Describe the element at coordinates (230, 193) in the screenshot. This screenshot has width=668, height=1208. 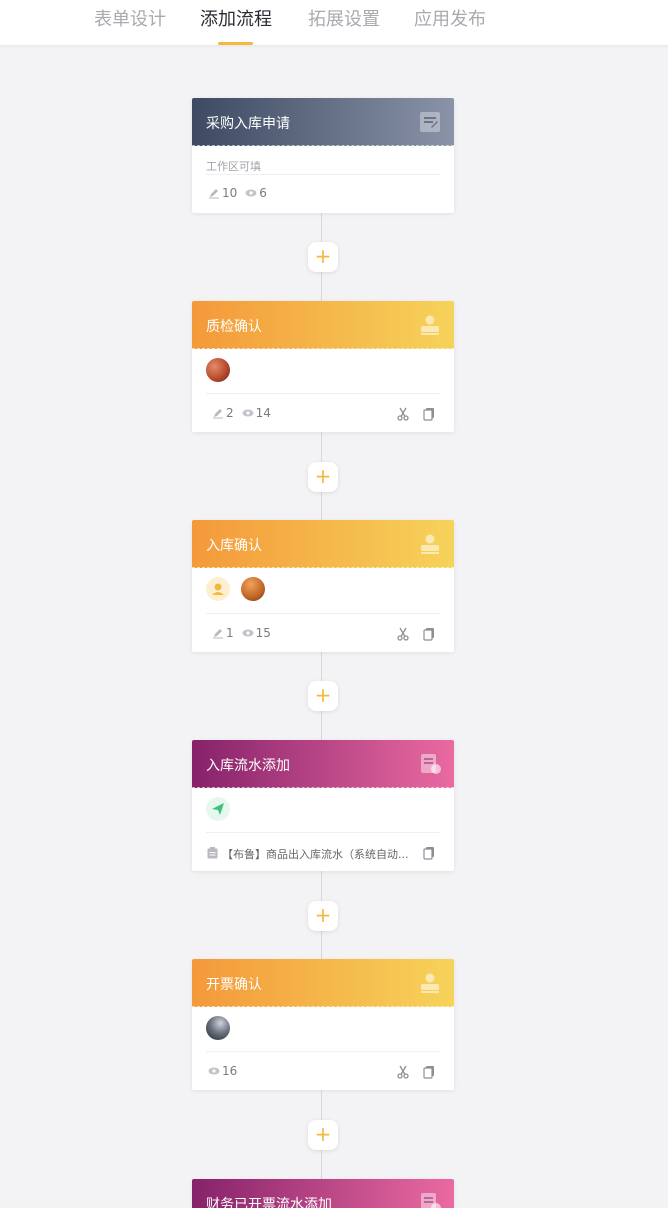
I see `edit-count: 10` at that location.